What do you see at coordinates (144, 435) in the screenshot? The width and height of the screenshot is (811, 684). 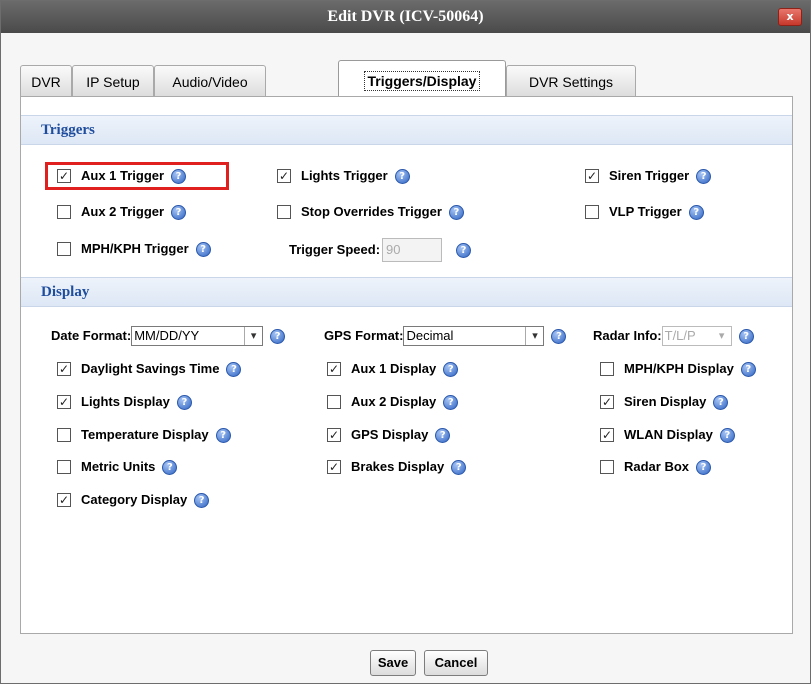 I see `temperature-display-option: Temperature Display ?` at bounding box center [144, 435].